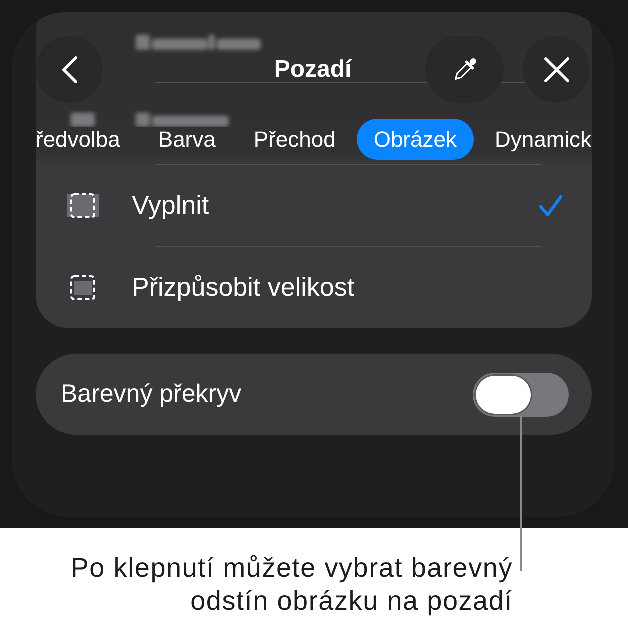 The image size is (628, 622). Describe the element at coordinates (78, 139) in the screenshot. I see `tab: ředvolba` at that location.